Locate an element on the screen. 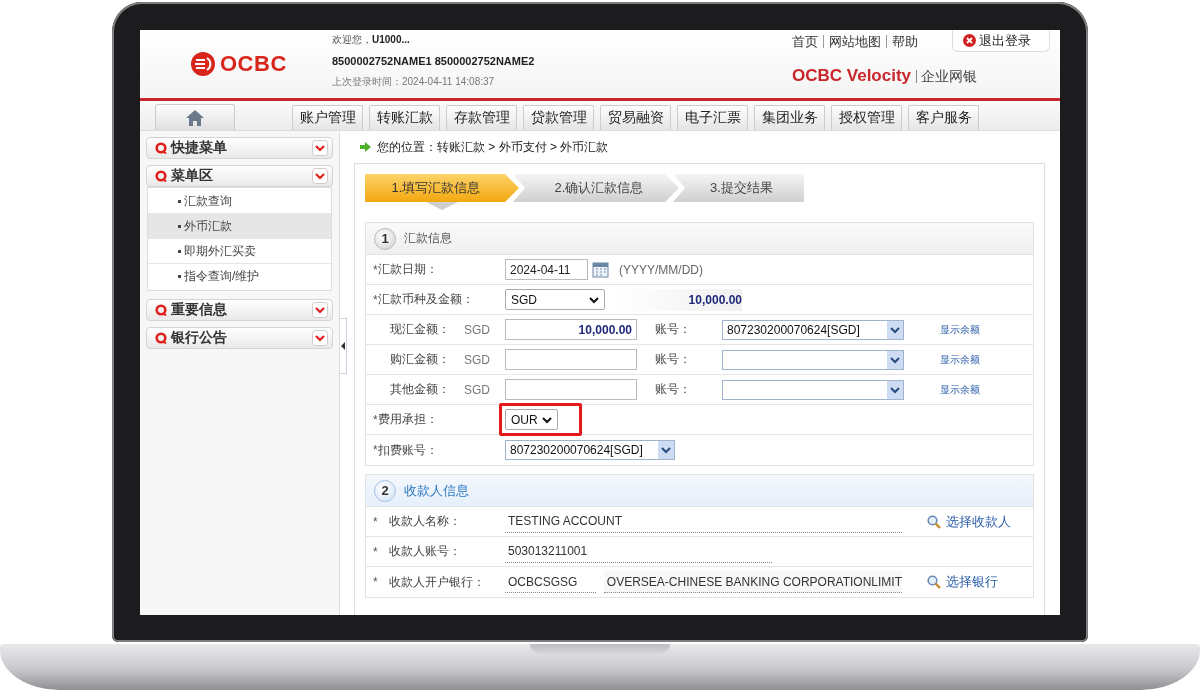 This screenshot has height=690, width=1200. logo-text: OCBC is located at coordinates (253, 64).